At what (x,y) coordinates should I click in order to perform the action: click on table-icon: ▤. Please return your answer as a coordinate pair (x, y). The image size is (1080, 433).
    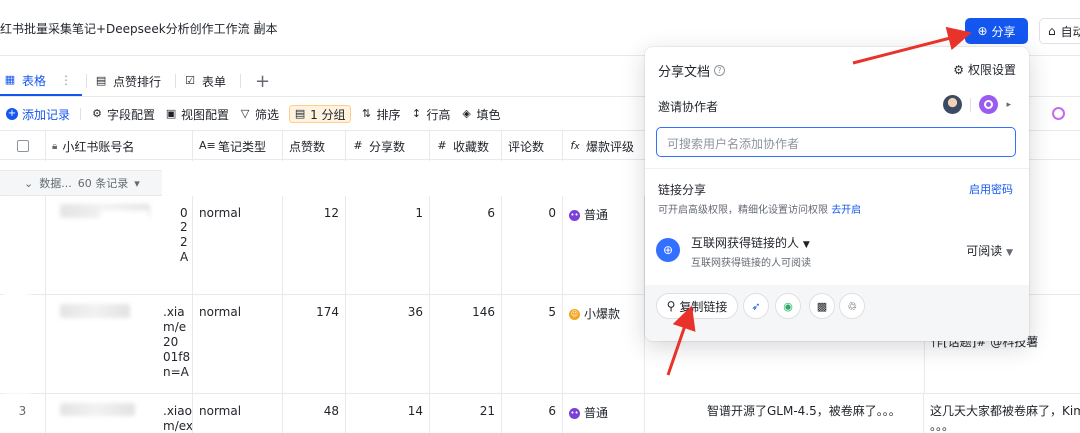
    Looking at the image, I should click on (101, 80).